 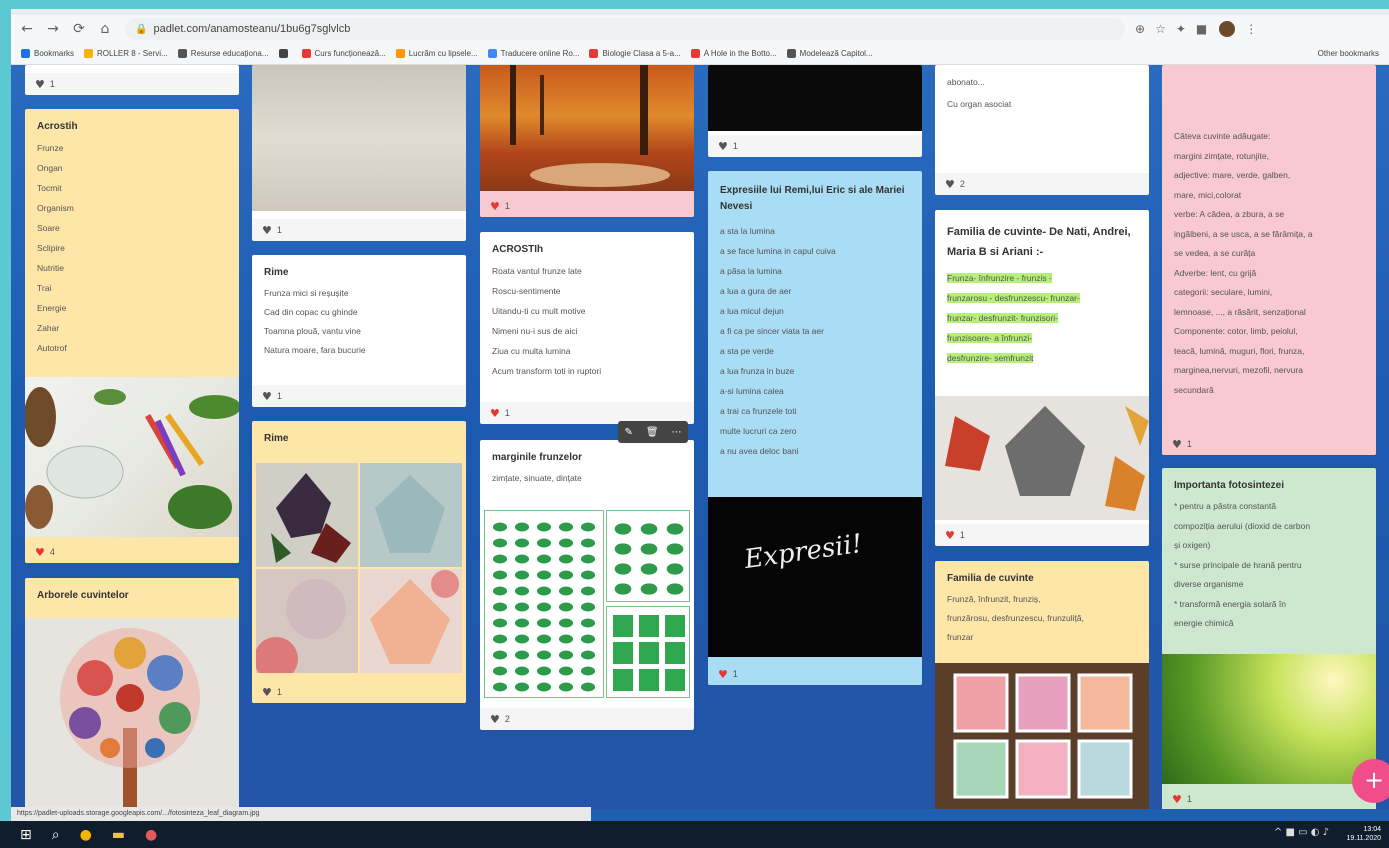 What do you see at coordinates (105, 29) in the screenshot?
I see `home-icon: ⌂` at bounding box center [105, 29].